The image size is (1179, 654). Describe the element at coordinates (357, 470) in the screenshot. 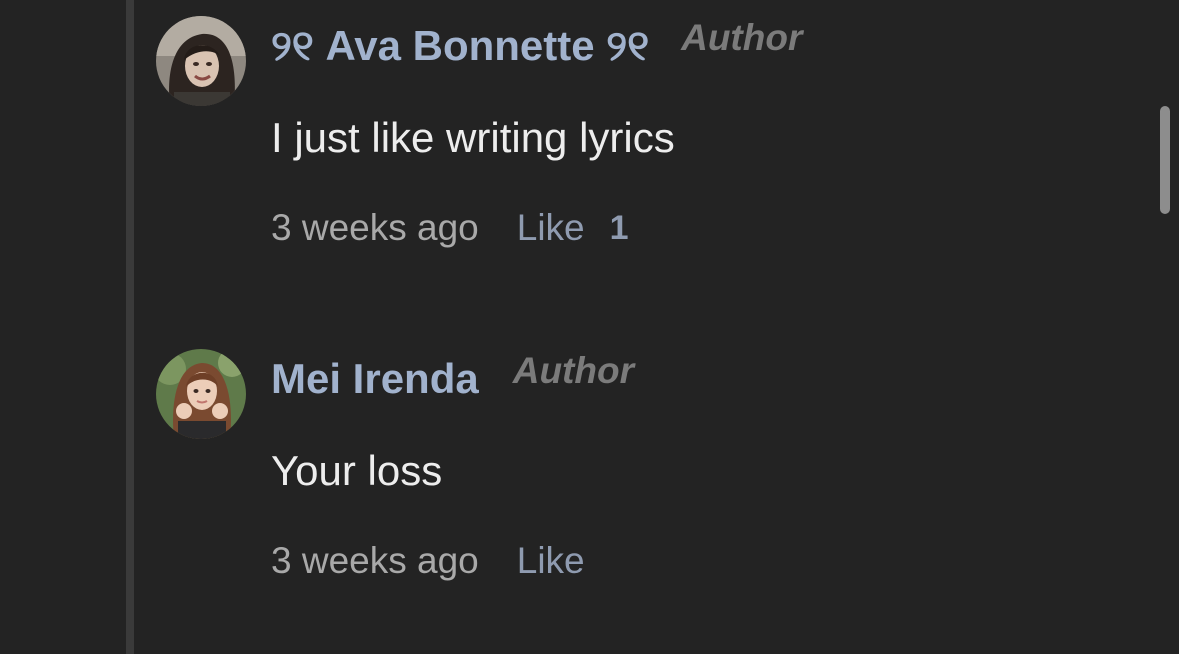

I see `comment-text: Your loss` at that location.